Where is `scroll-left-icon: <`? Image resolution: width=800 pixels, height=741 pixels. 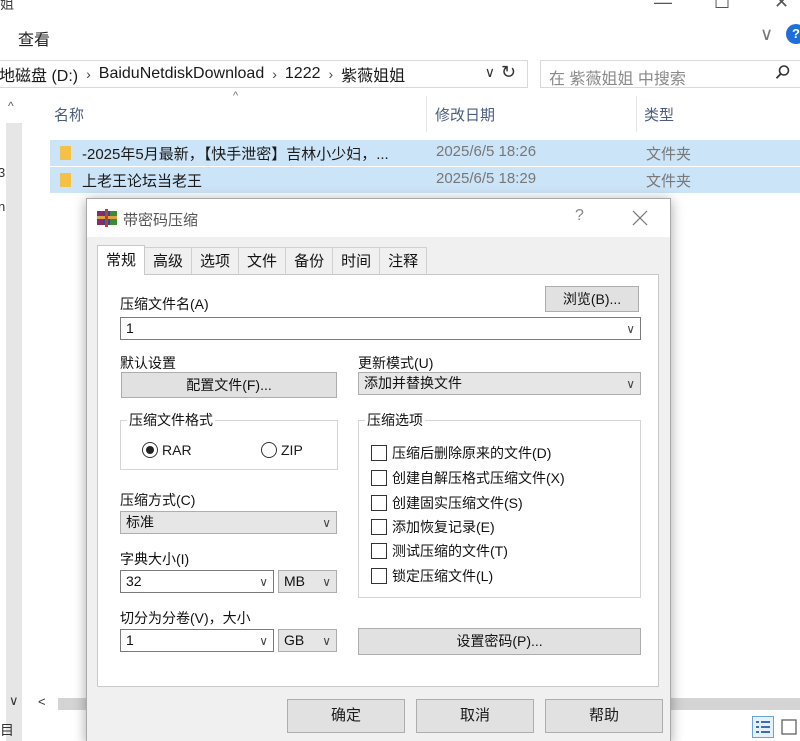
scroll-left-icon: < is located at coordinates (42, 701).